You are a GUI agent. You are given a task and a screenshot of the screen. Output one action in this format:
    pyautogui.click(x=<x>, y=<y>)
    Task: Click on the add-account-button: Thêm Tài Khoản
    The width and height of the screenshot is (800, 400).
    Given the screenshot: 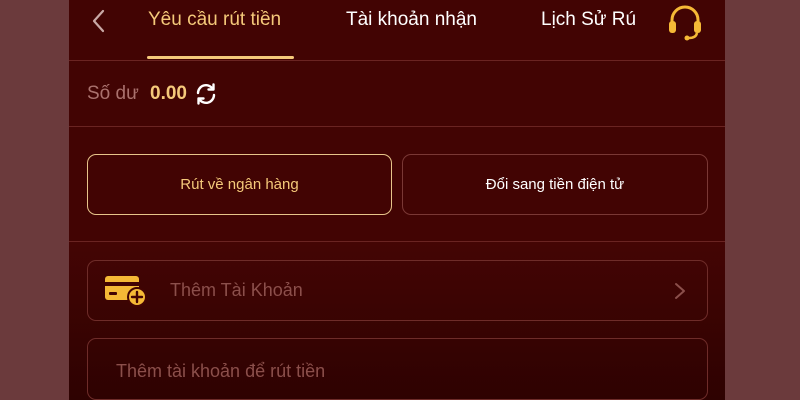 What is the action you would take?
    pyautogui.click(x=397, y=290)
    